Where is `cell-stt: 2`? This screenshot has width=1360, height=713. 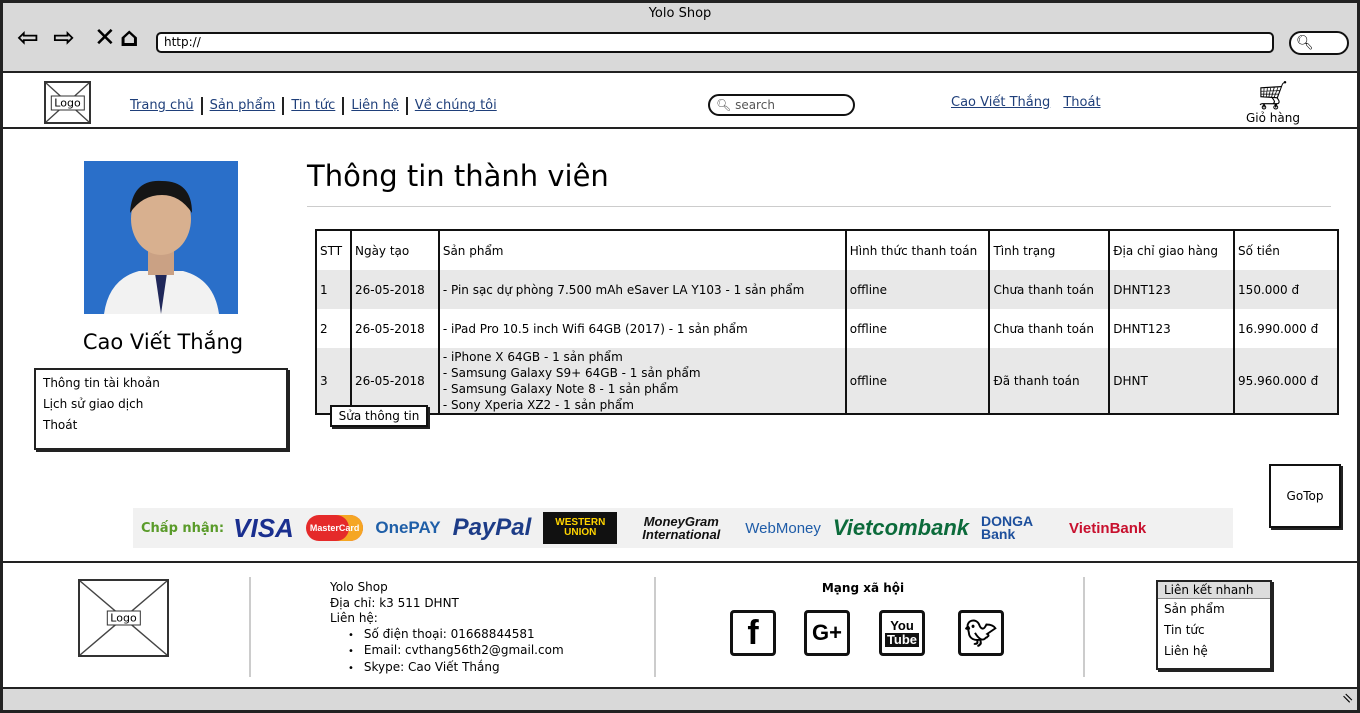
cell-stt: 2 is located at coordinates (334, 328).